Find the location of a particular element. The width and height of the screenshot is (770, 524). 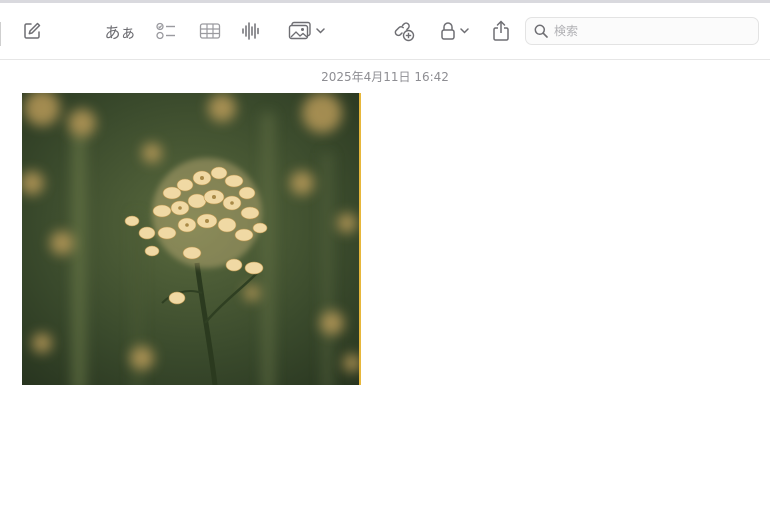

lock-icon is located at coordinates (447, 31).